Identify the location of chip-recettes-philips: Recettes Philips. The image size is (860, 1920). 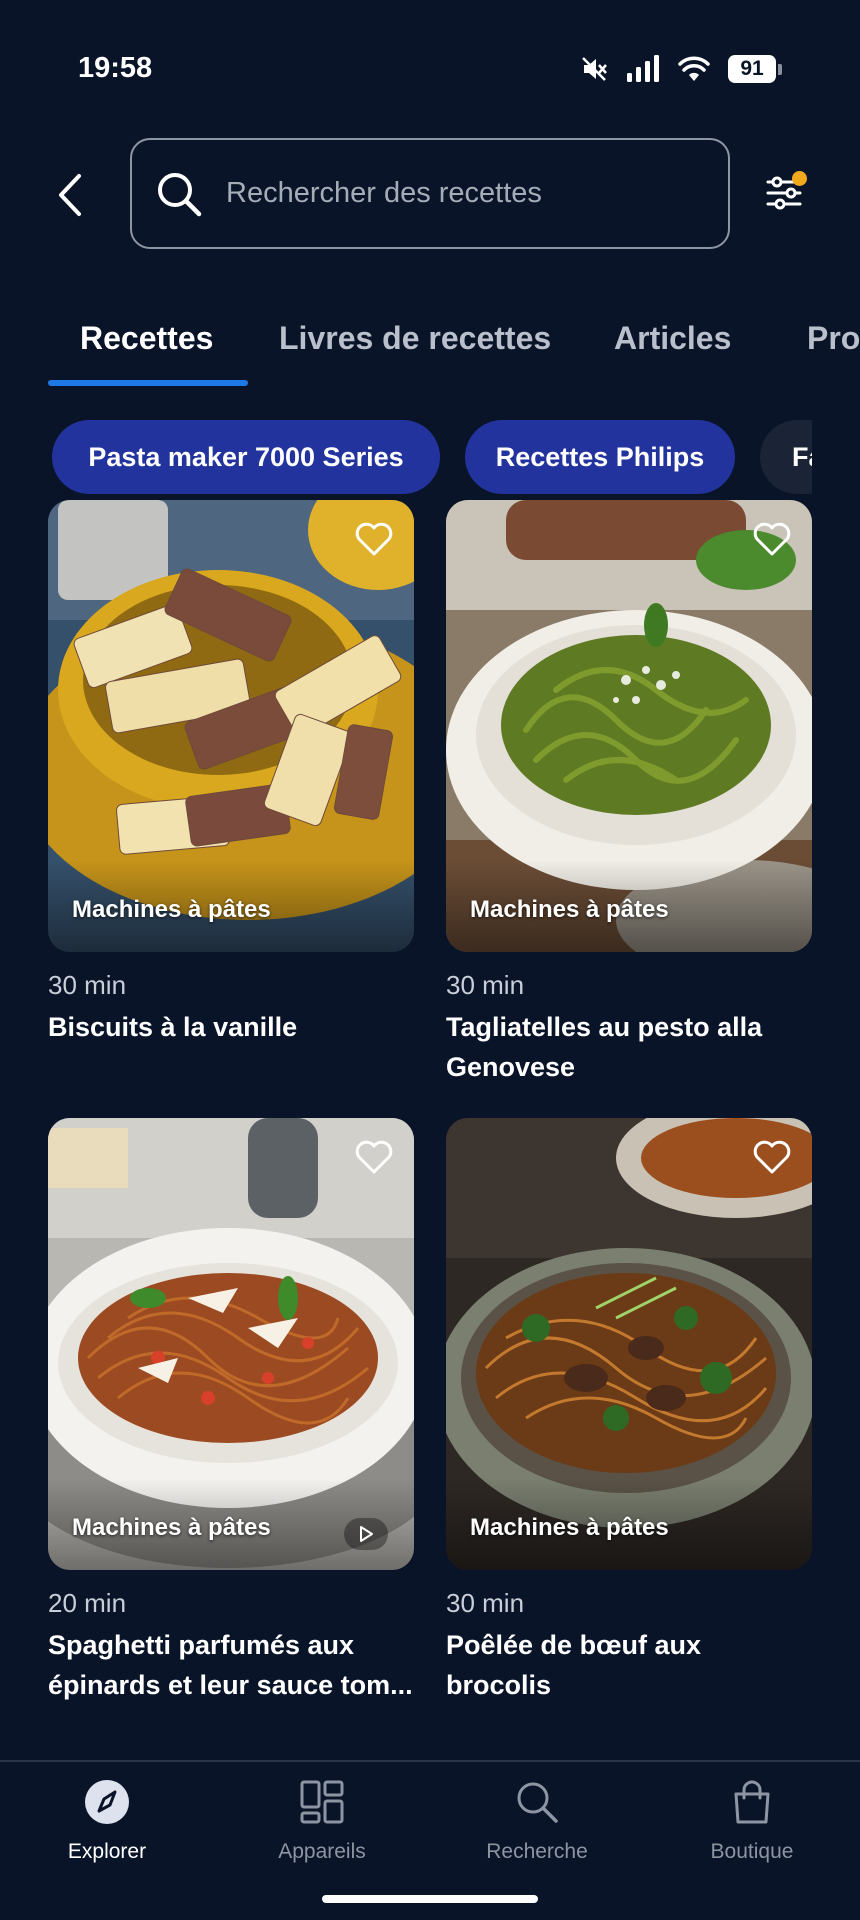
(600, 457).